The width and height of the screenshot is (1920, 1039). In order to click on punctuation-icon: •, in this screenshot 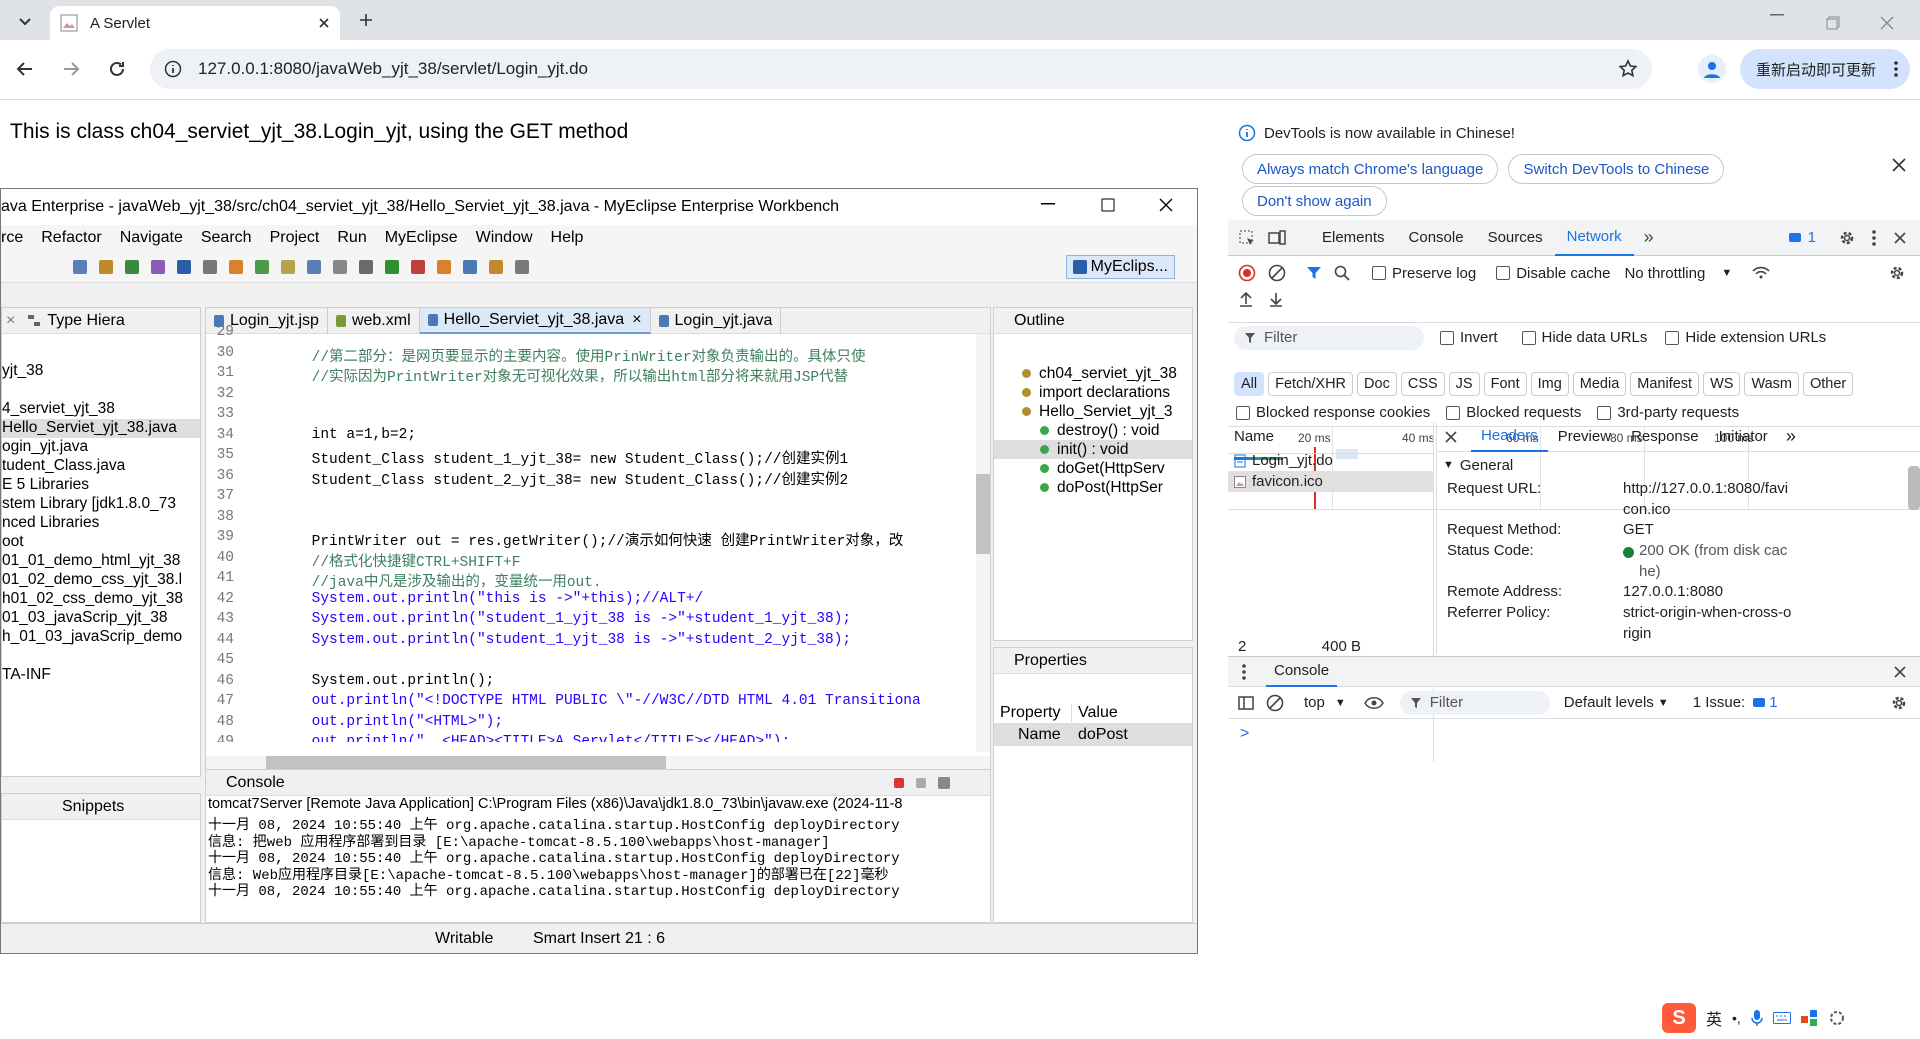, I will do `click(1736, 1018)`.